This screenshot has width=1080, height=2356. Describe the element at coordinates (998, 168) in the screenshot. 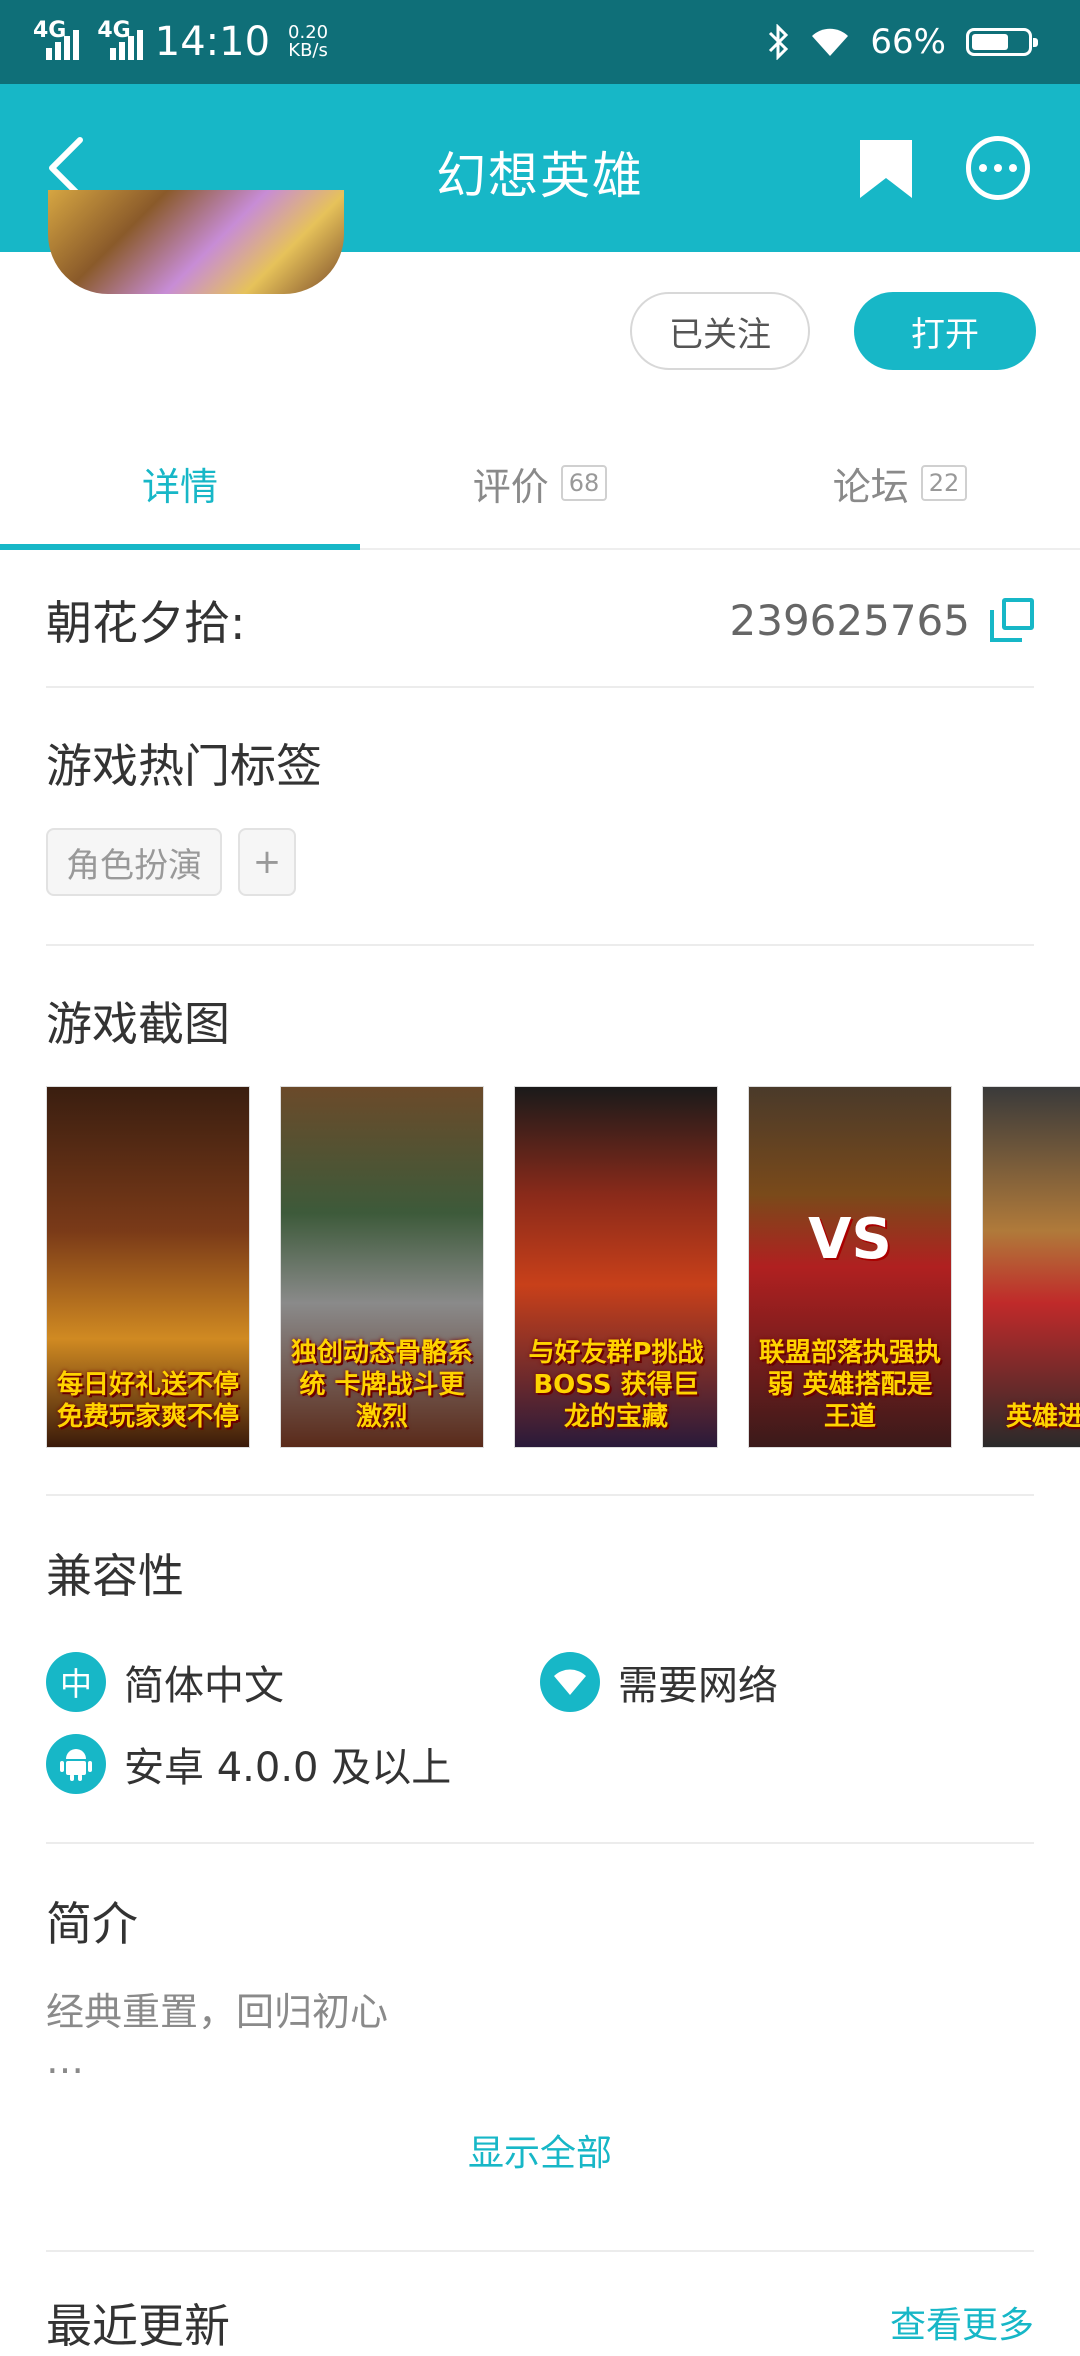

I see `more-options-icon` at that location.